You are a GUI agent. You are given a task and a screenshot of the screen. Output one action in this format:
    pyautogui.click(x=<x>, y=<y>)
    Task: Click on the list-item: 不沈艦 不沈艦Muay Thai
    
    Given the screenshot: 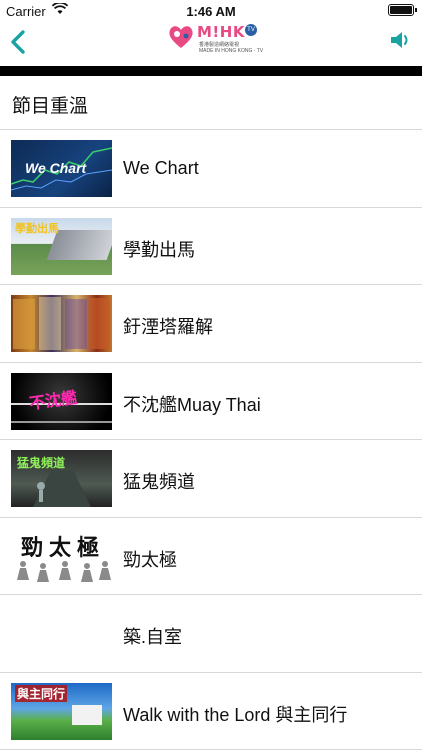 What is the action you would take?
    pyautogui.click(x=211, y=401)
    